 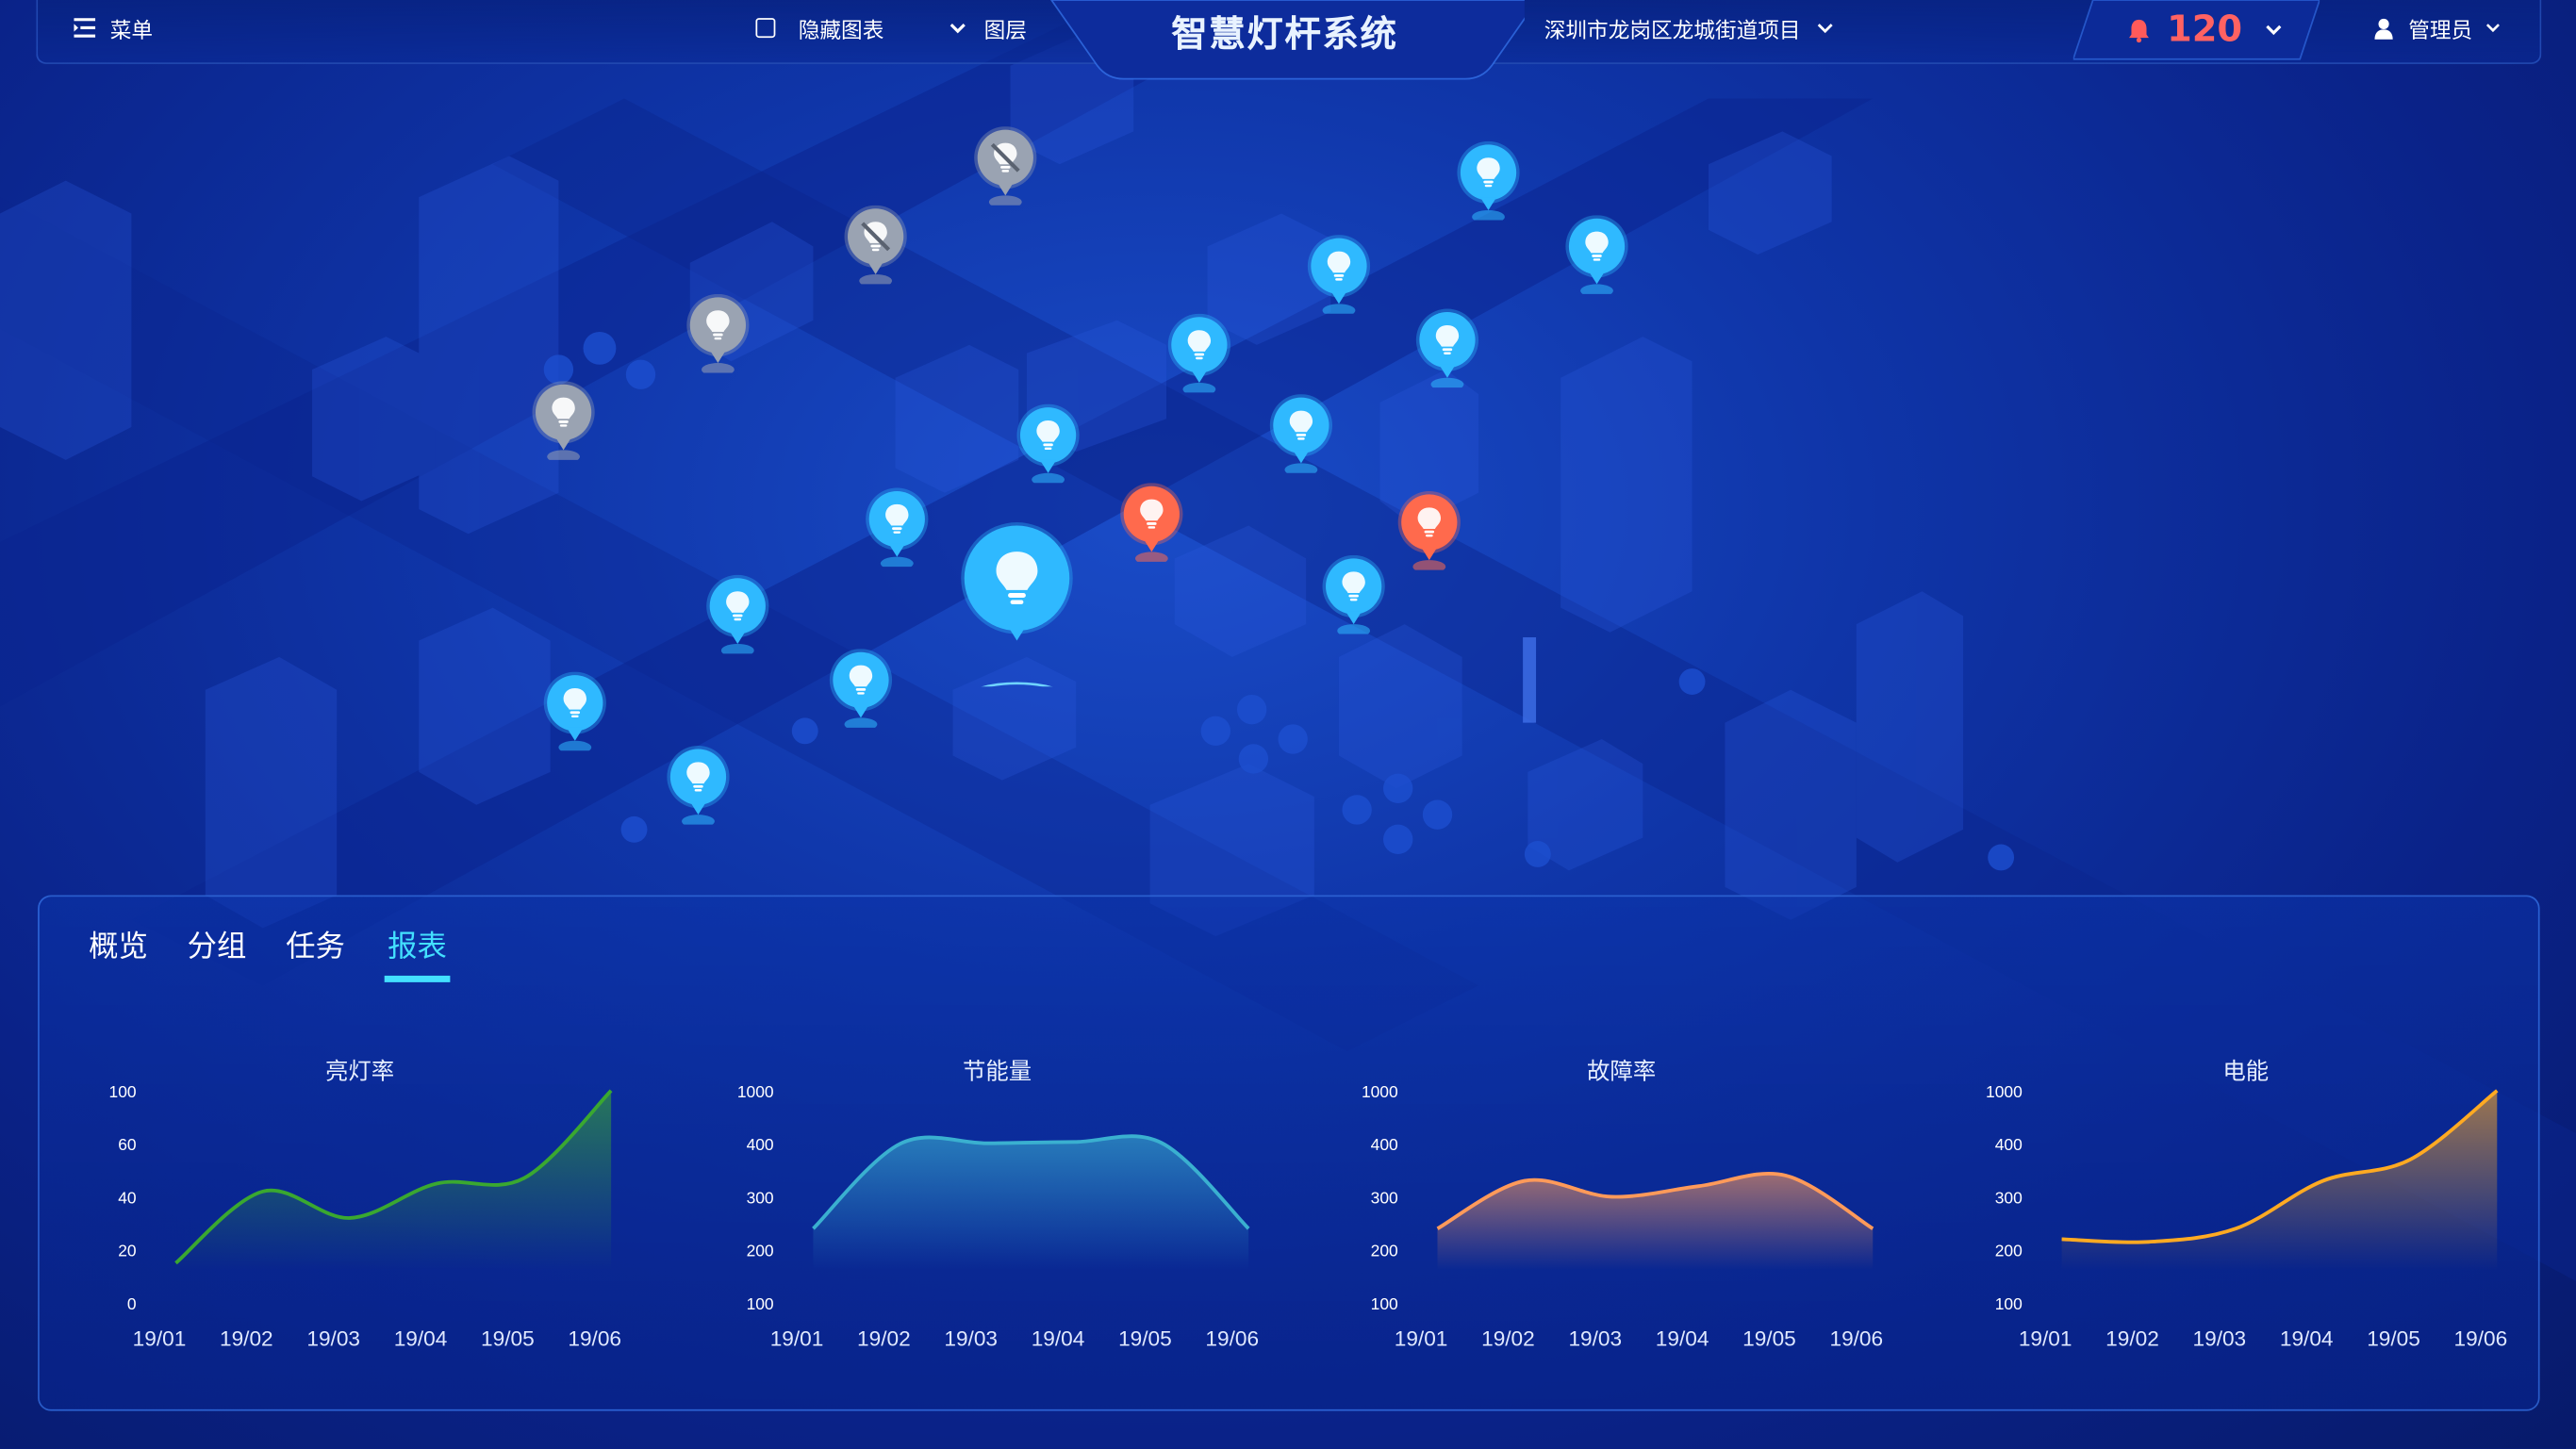 I want to click on y-tick-label: 0, so click(x=132, y=1303).